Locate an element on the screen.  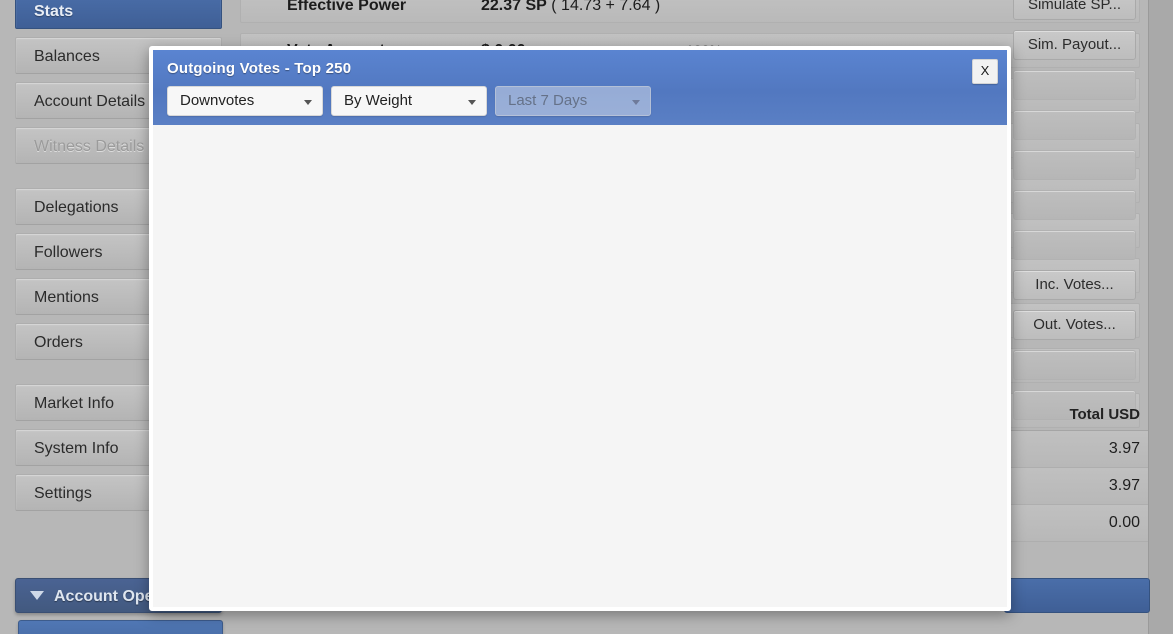
sort-by-dropdown: By Weight is located at coordinates (409, 101).